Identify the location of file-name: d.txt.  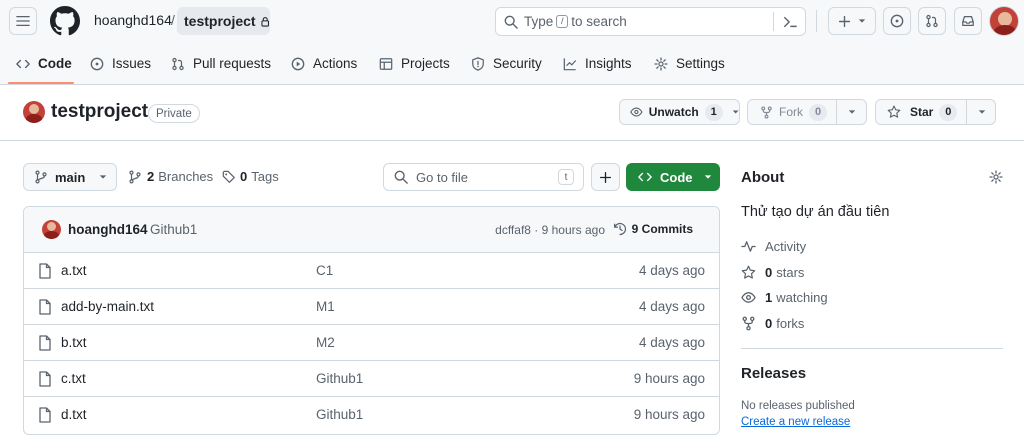
(74, 414).